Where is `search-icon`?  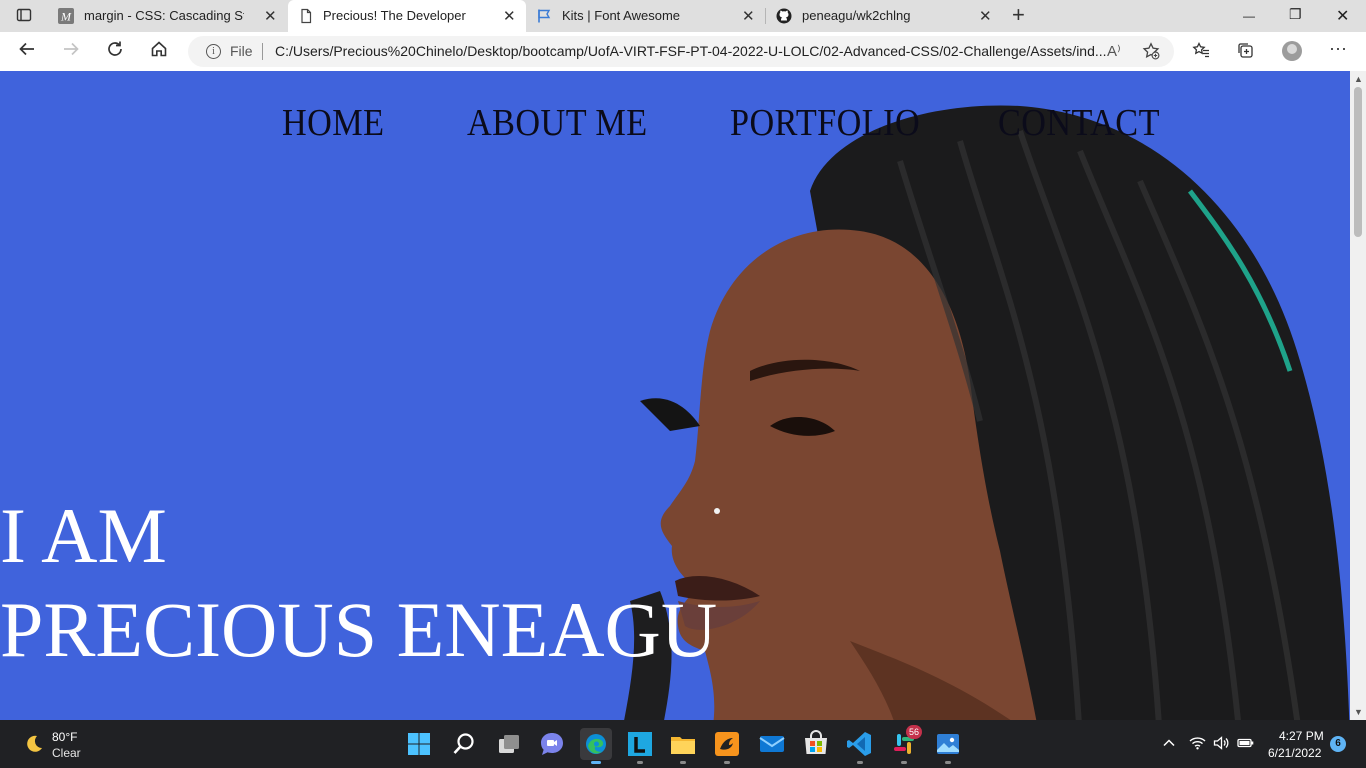
search-icon is located at coordinates (464, 744).